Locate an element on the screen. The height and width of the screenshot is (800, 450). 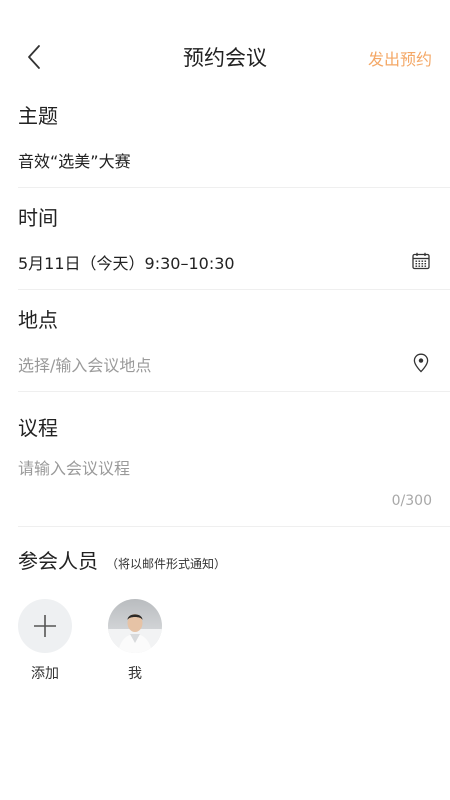
add-participant-button is located at coordinates (45, 626).